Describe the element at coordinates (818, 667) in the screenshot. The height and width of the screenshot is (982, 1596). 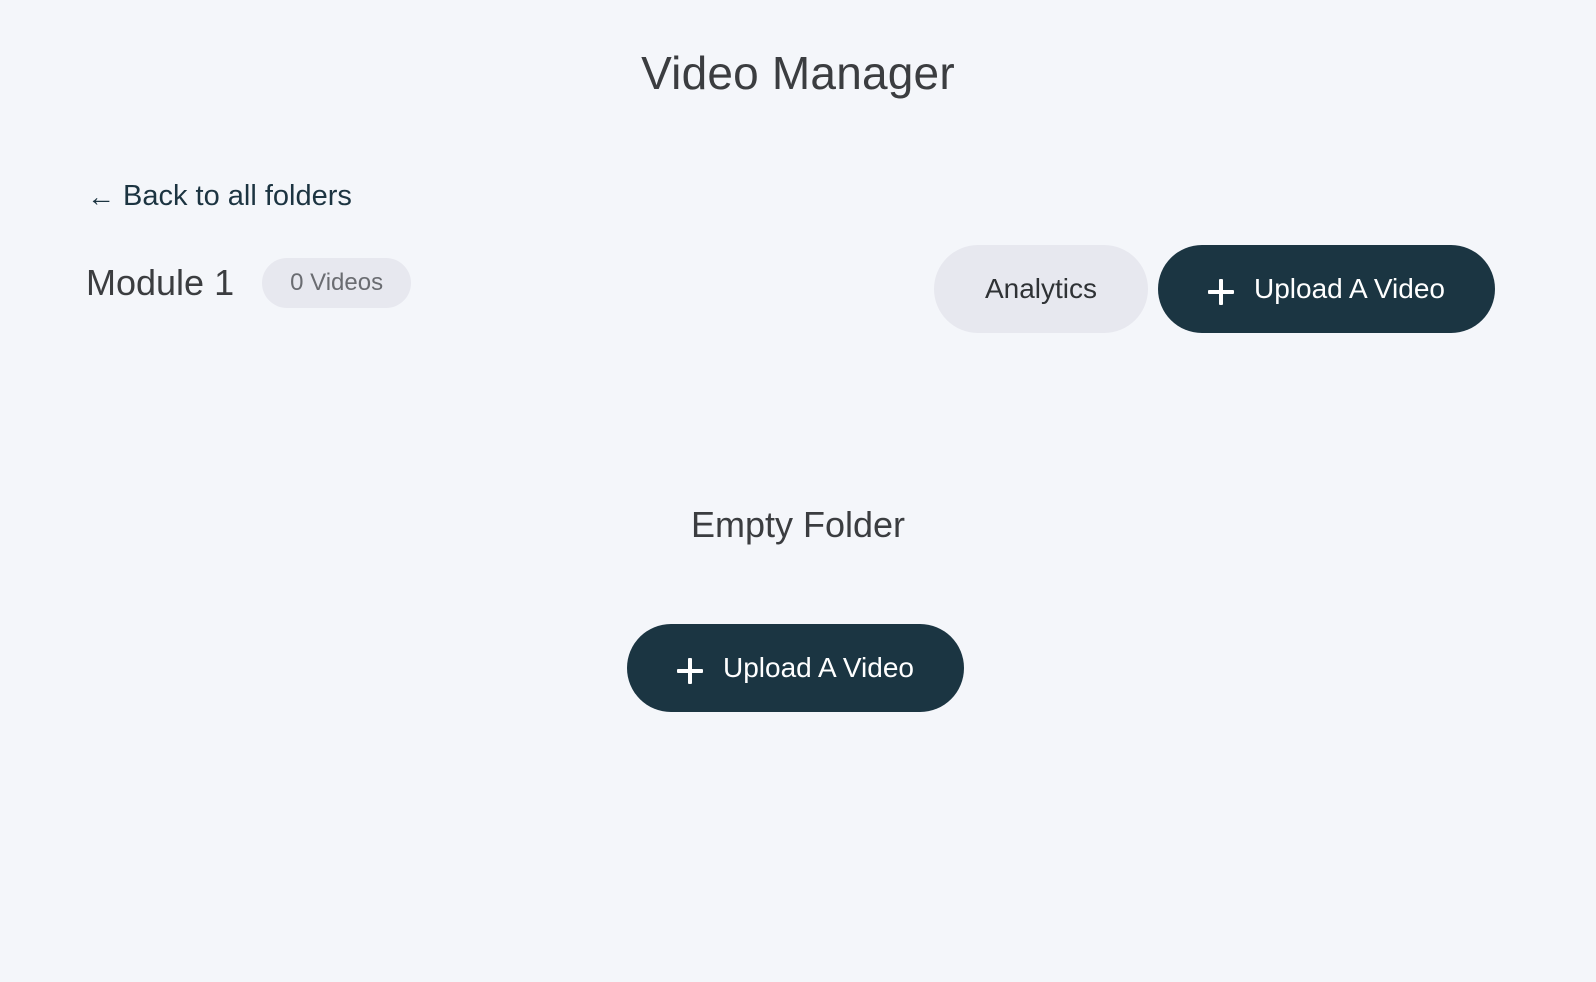
I see `empty-state-upload-label: Upload A Video` at that location.